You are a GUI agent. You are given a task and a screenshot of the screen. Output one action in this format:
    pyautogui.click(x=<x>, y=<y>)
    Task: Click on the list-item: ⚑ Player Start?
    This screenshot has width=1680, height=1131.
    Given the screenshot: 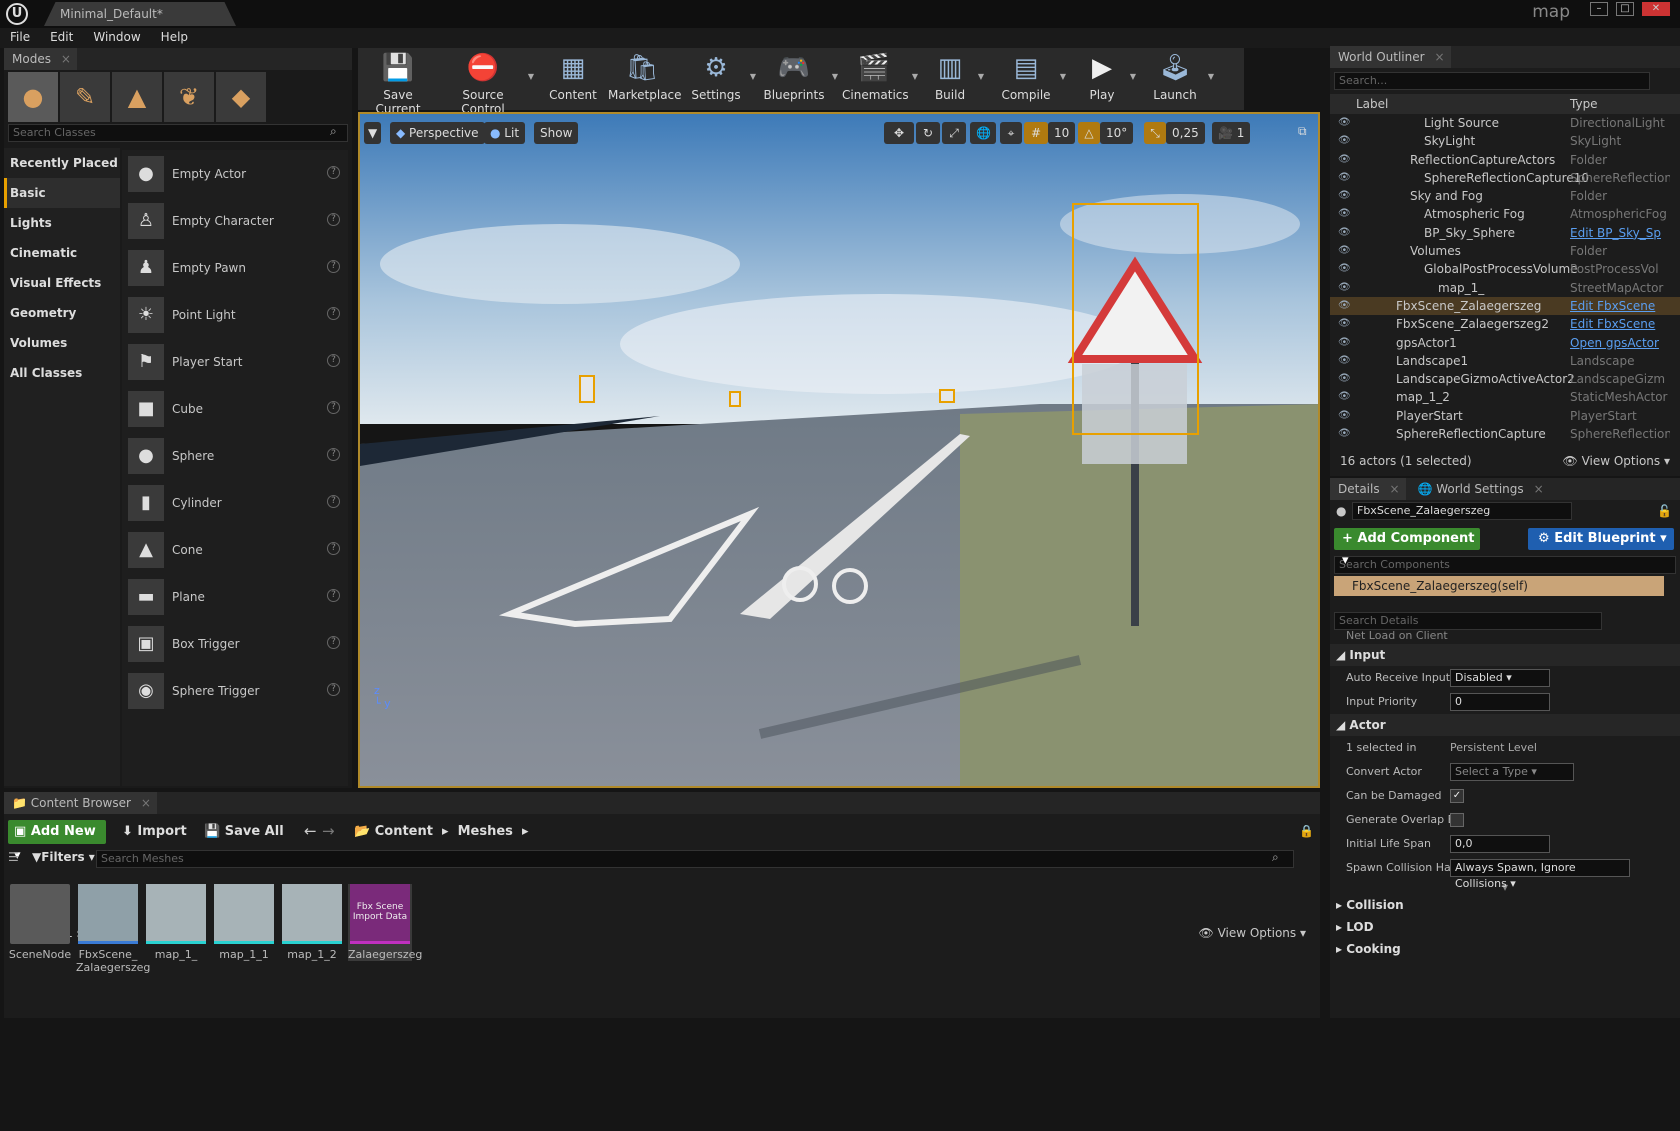 What is the action you would take?
    pyautogui.click(x=235, y=361)
    